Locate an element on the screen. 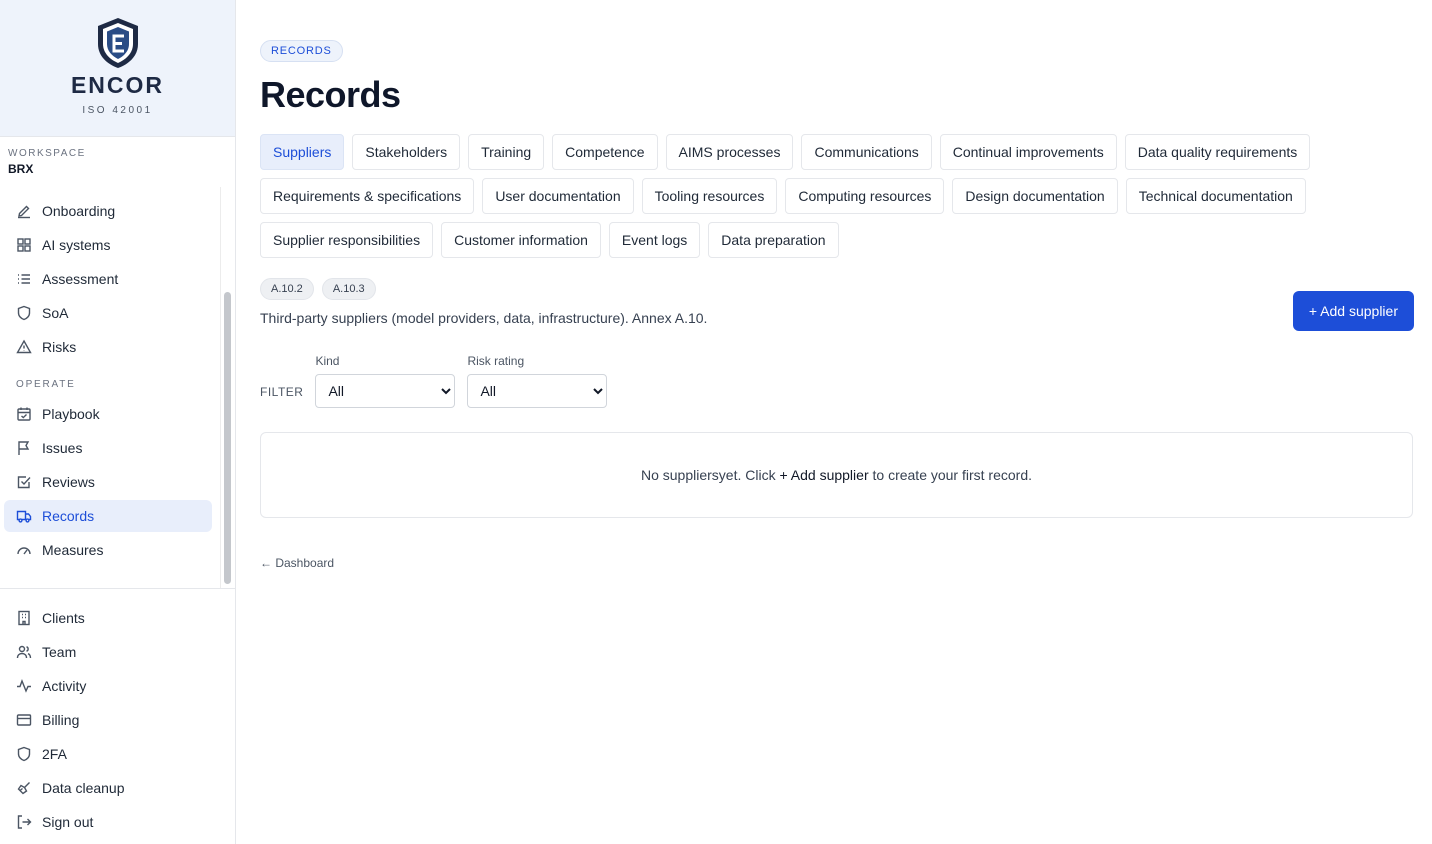 This screenshot has height=844, width=1432. empty-state-prefix: No suppliersyet. Click is located at coordinates (710, 475).